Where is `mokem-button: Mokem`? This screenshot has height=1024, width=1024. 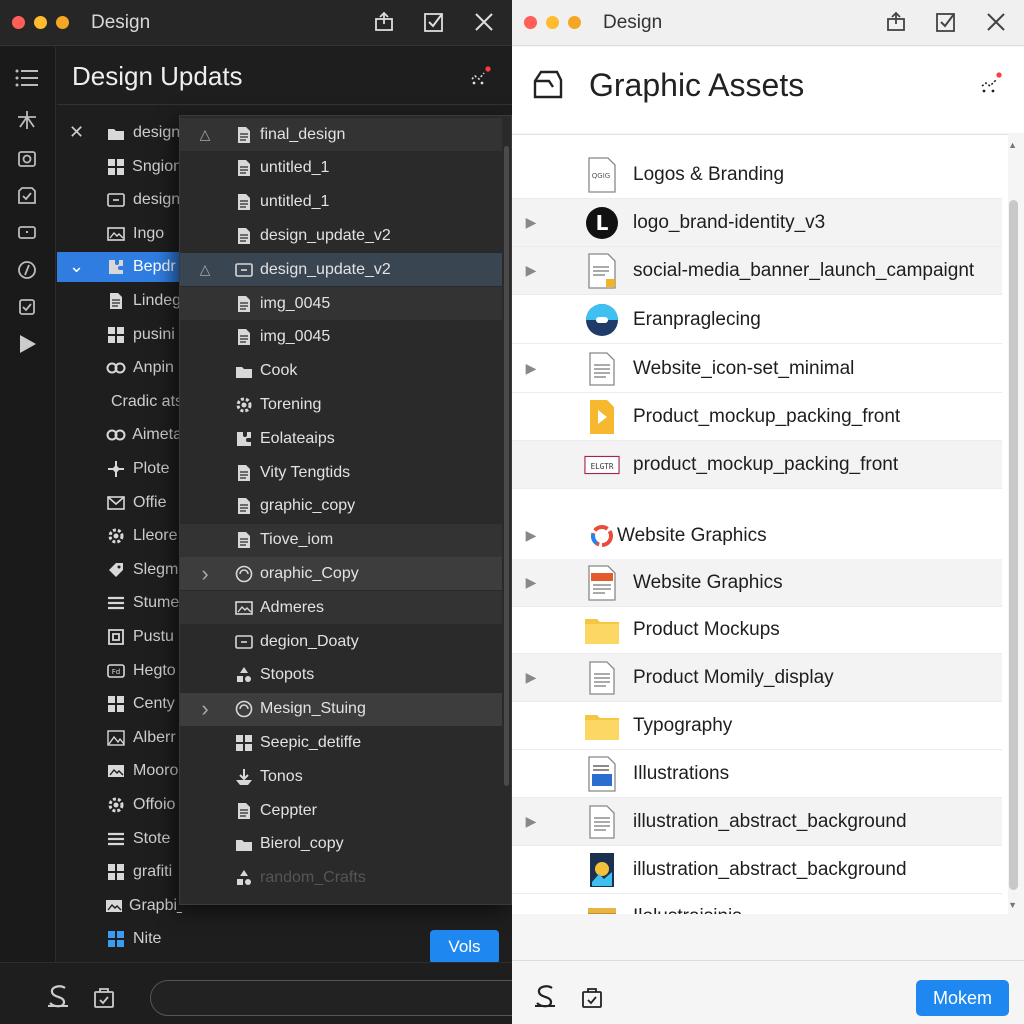
mokem-button: Mokem is located at coordinates (962, 998).